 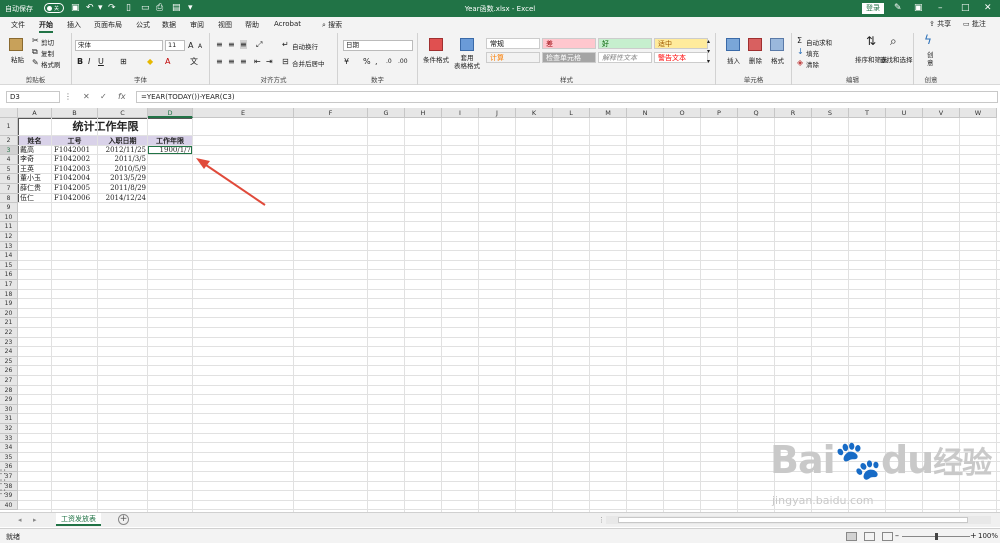 I want to click on tab-page-layout: 页面布局, so click(x=108, y=25).